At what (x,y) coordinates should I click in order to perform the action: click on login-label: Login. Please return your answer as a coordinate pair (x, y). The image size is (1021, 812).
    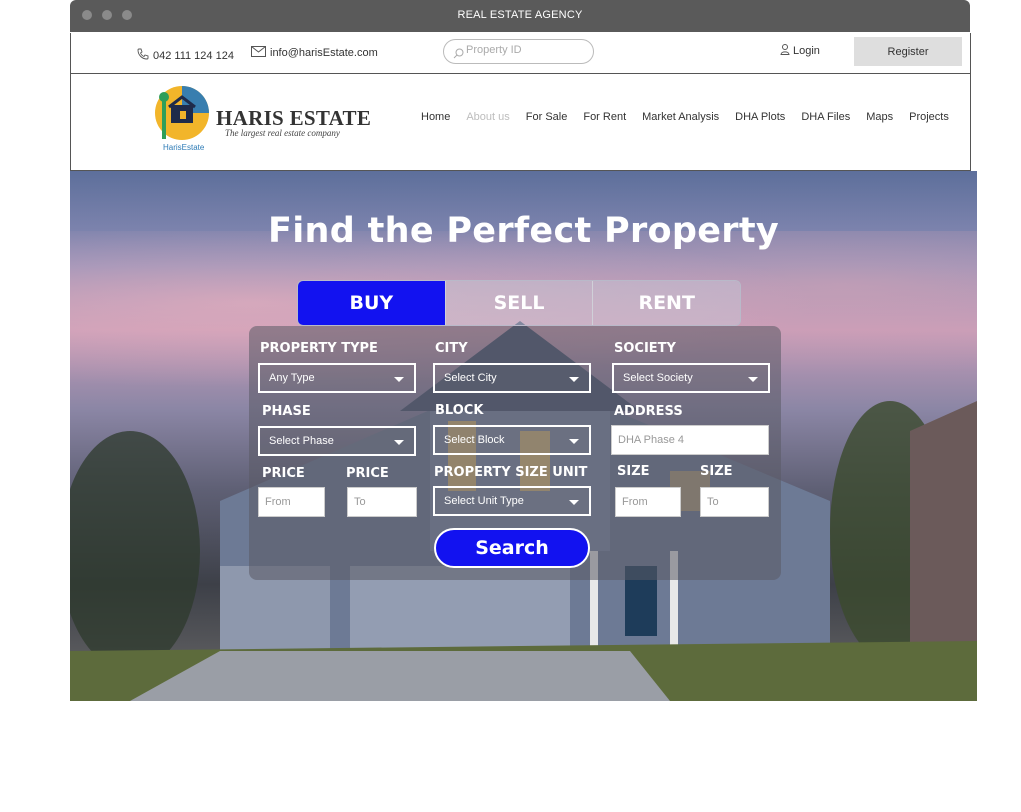
    Looking at the image, I should click on (806, 51).